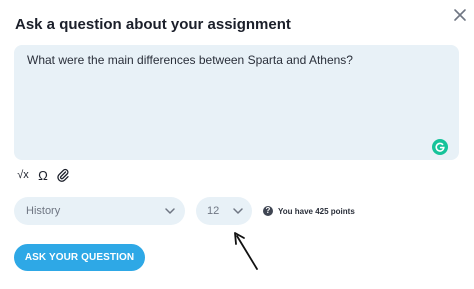 Image resolution: width=474 pixels, height=289 pixels. I want to click on points-text: You have 425 points, so click(316, 211).